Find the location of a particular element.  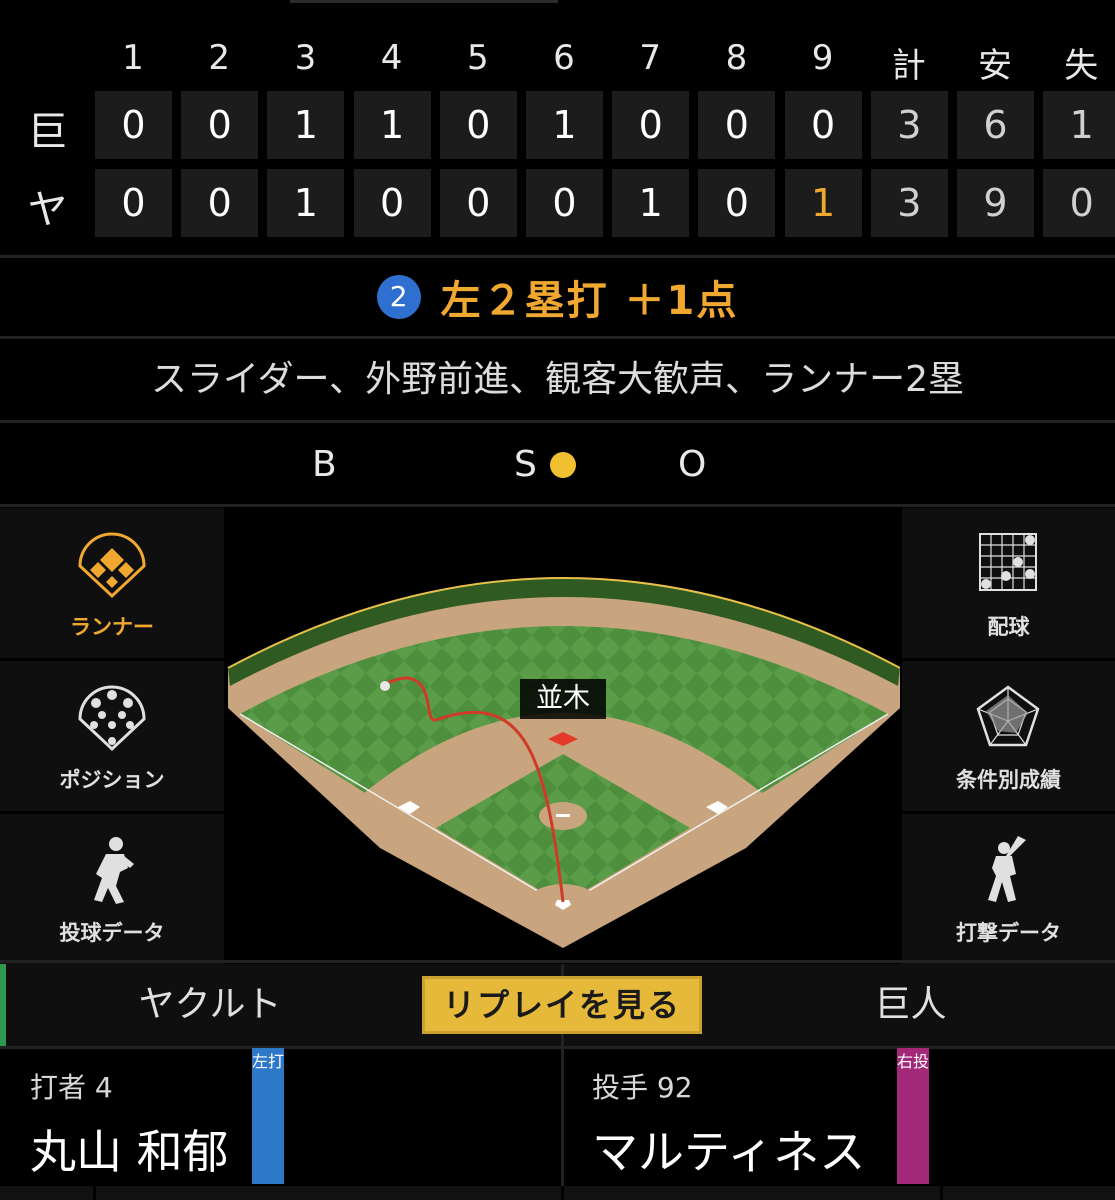

team-label: 巨 is located at coordinates (47, 132).